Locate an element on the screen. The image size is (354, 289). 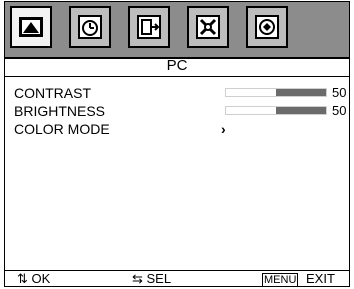
contrast-slider-fill is located at coordinates (301, 92).